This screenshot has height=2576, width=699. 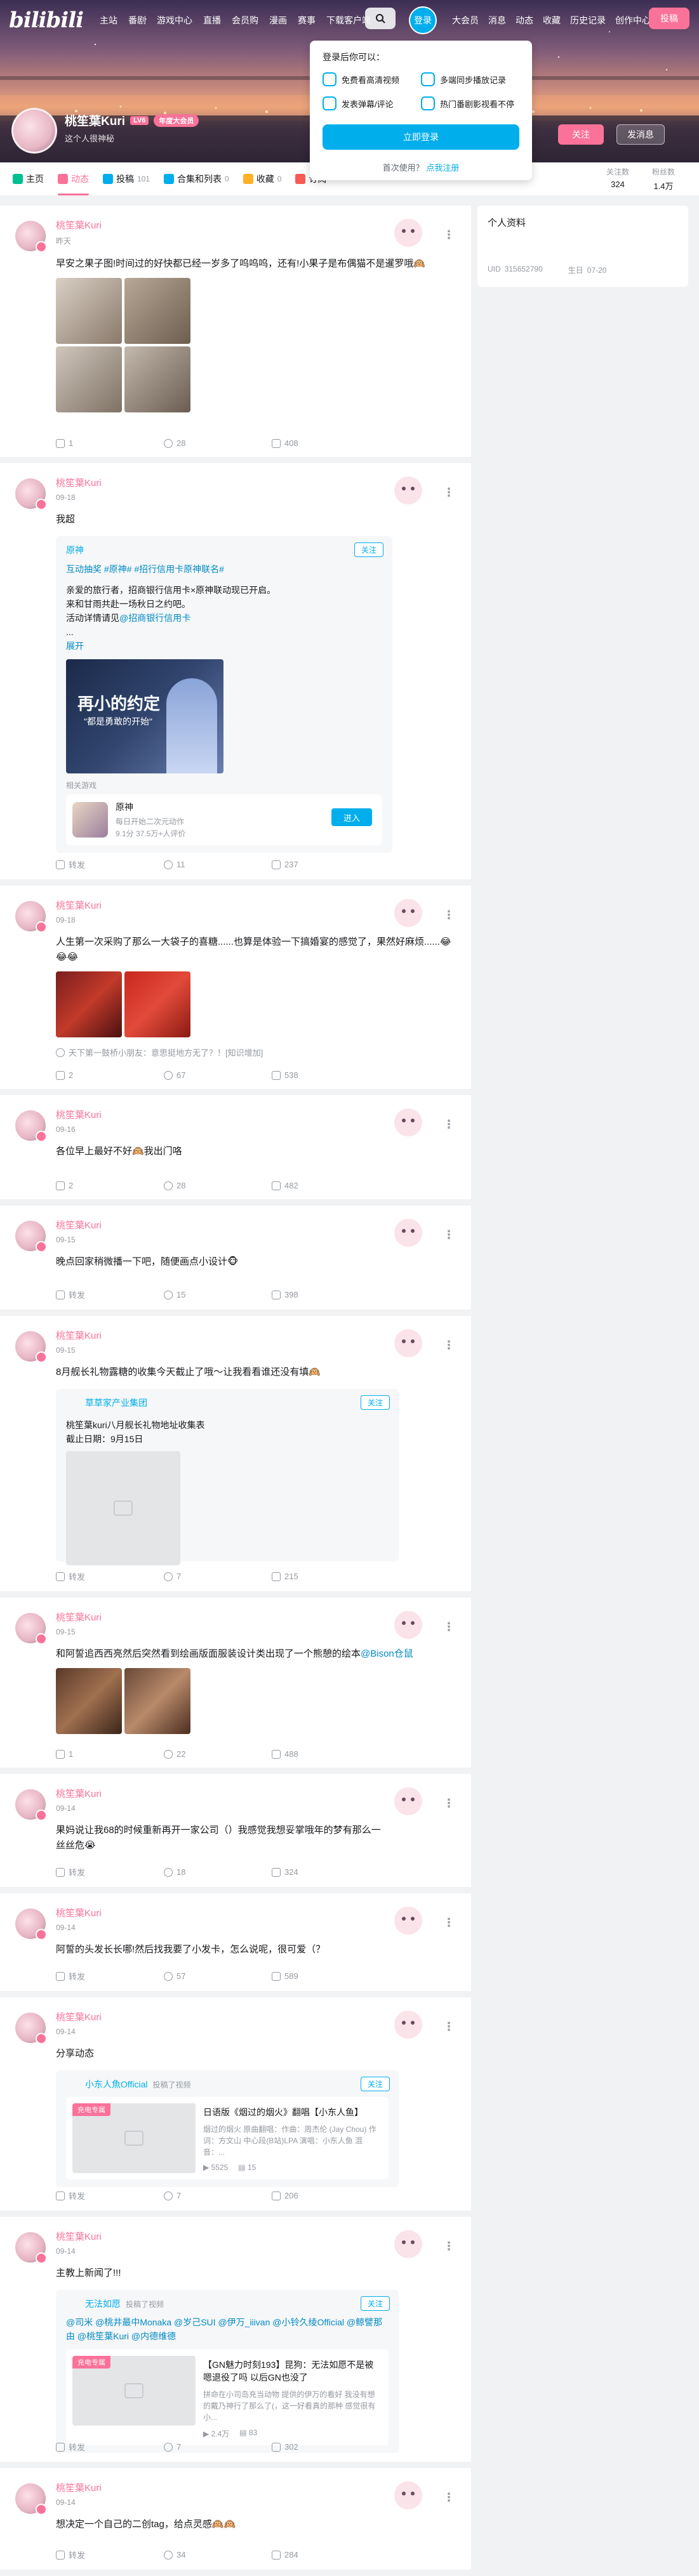 What do you see at coordinates (145, 716) in the screenshot?
I see `poster-image: 再小的约定 "都是勇敢的开始"` at bounding box center [145, 716].